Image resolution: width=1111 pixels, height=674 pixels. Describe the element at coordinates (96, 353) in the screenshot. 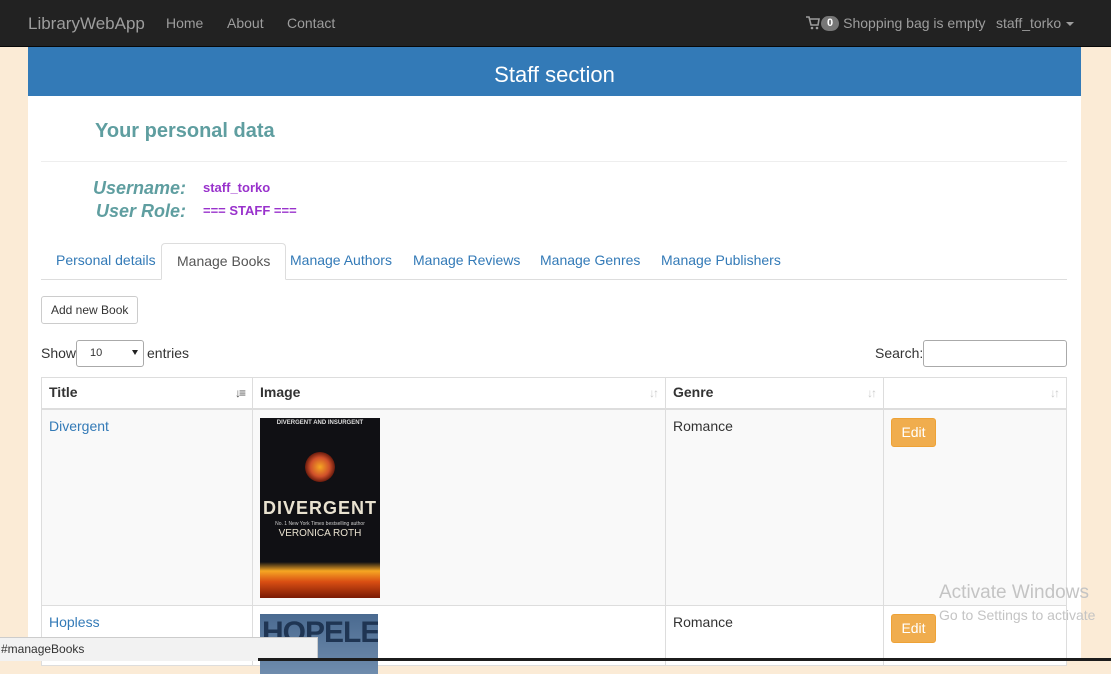

I see `entries-per-page-value: 10` at that location.